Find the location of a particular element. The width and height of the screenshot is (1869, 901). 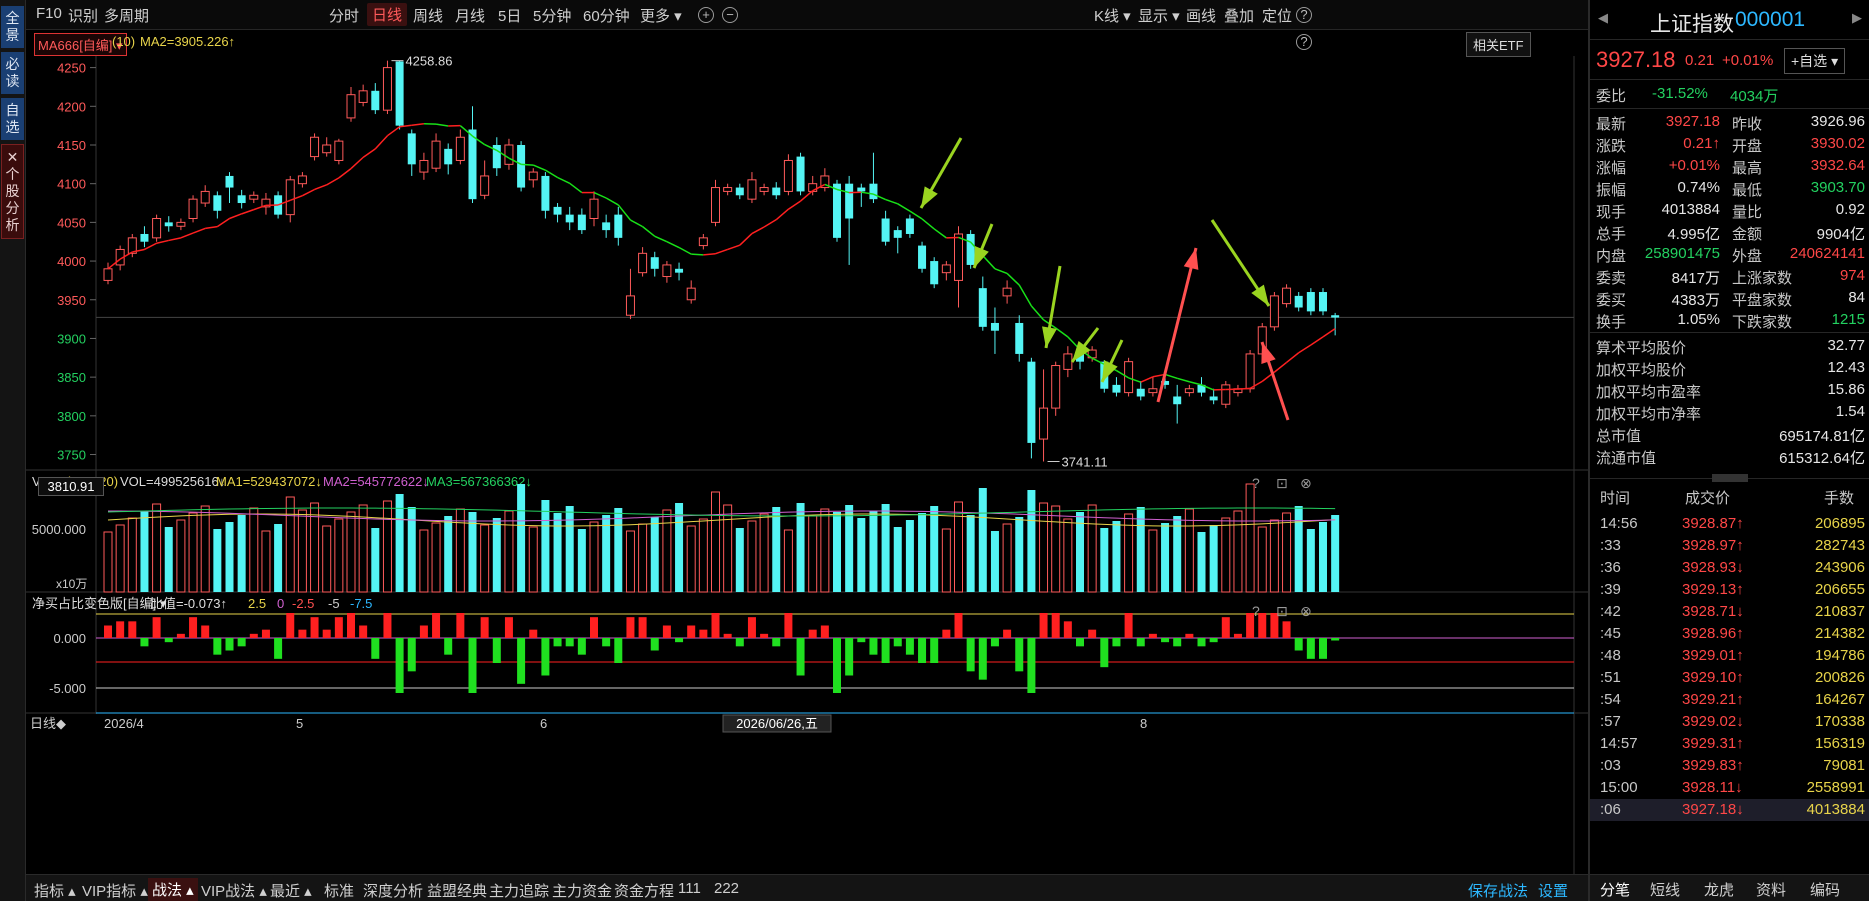

recognize-button: 识别 is located at coordinates (83, 15).